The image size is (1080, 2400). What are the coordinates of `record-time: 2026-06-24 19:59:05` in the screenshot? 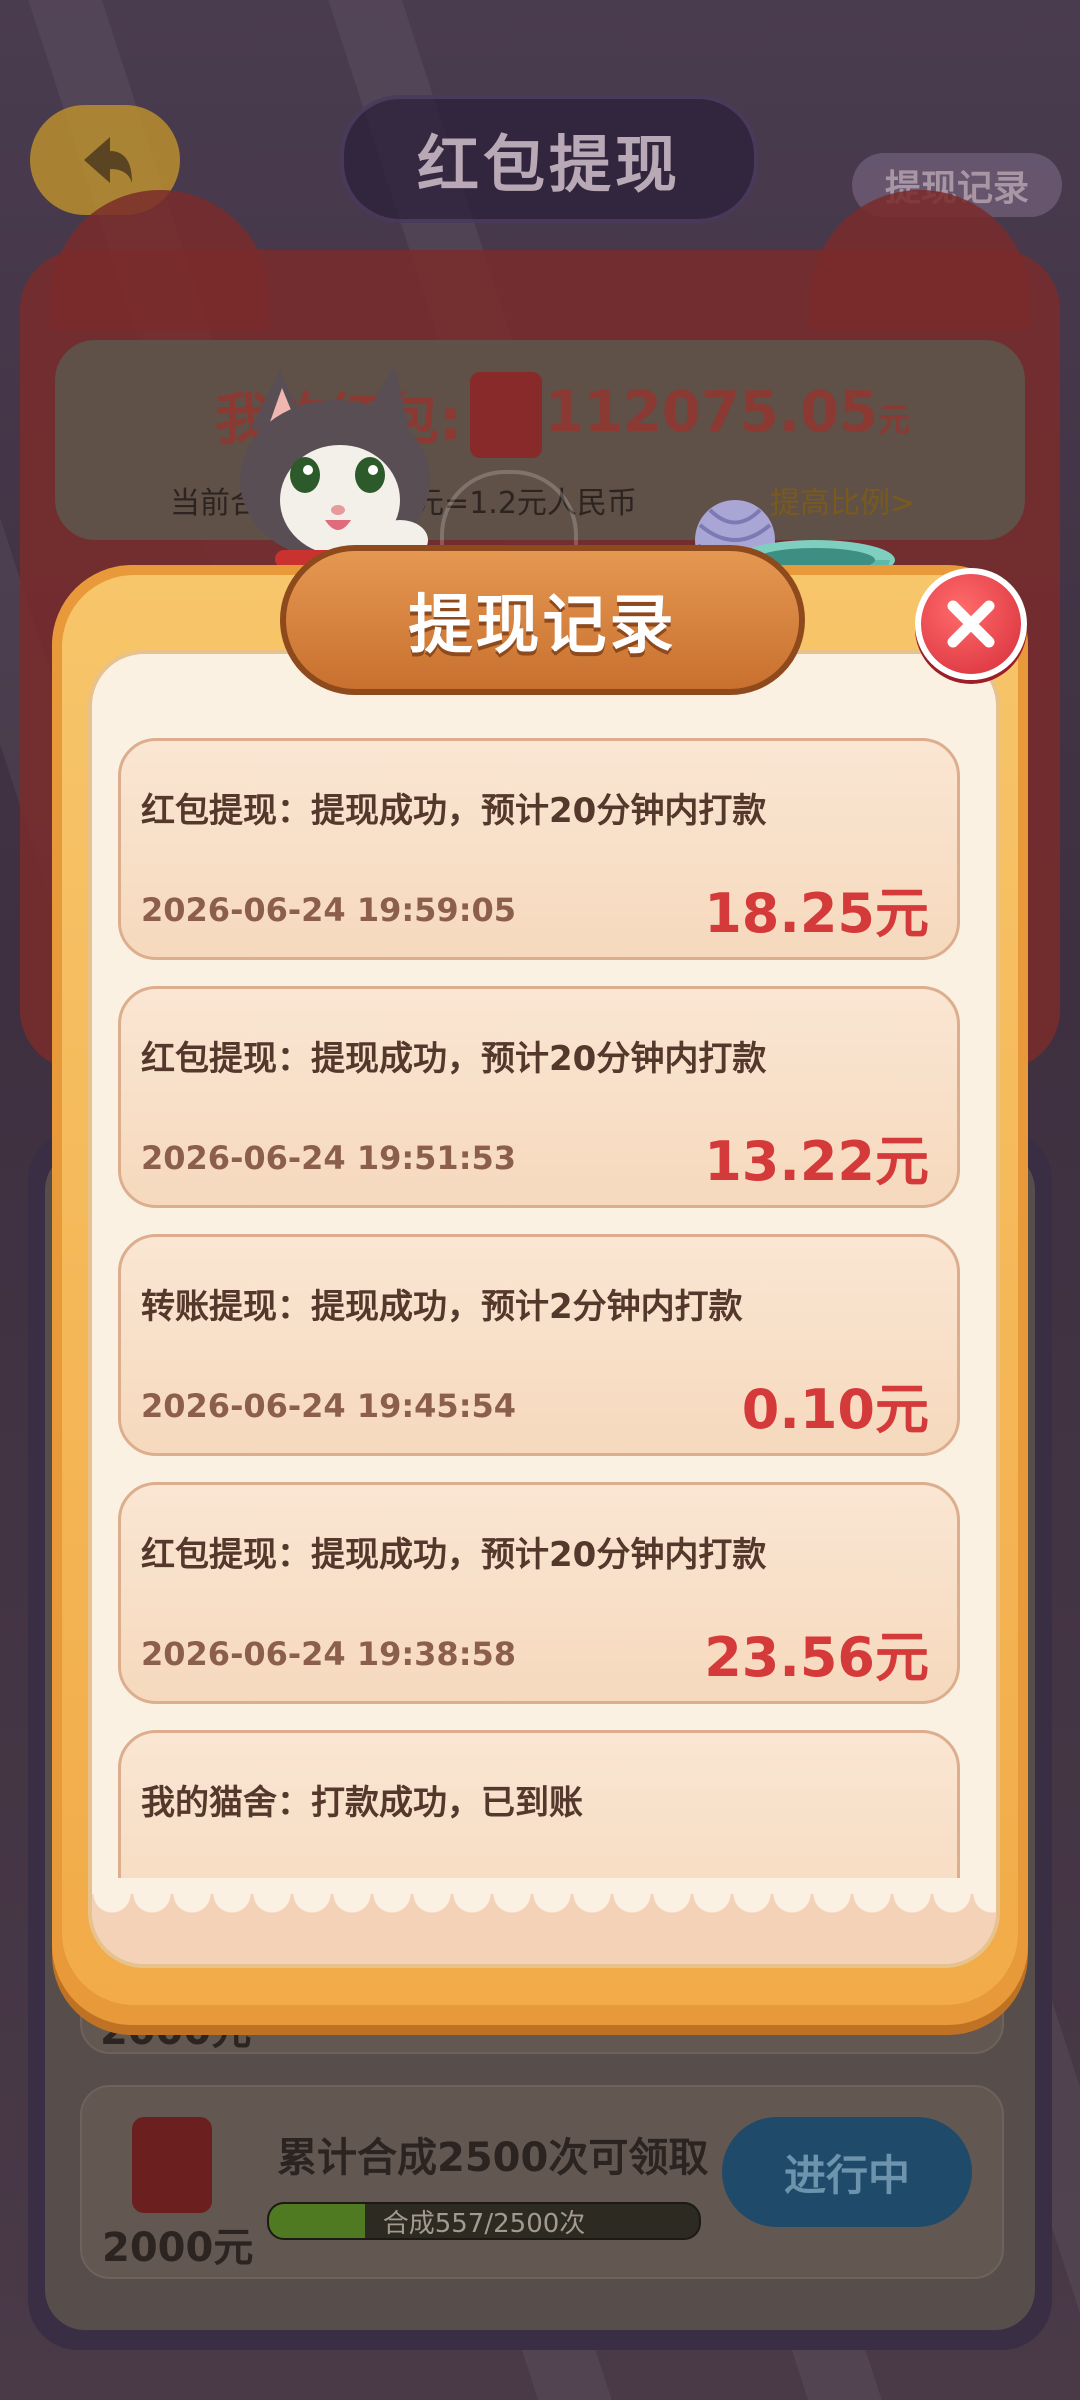 It's located at (329, 910).